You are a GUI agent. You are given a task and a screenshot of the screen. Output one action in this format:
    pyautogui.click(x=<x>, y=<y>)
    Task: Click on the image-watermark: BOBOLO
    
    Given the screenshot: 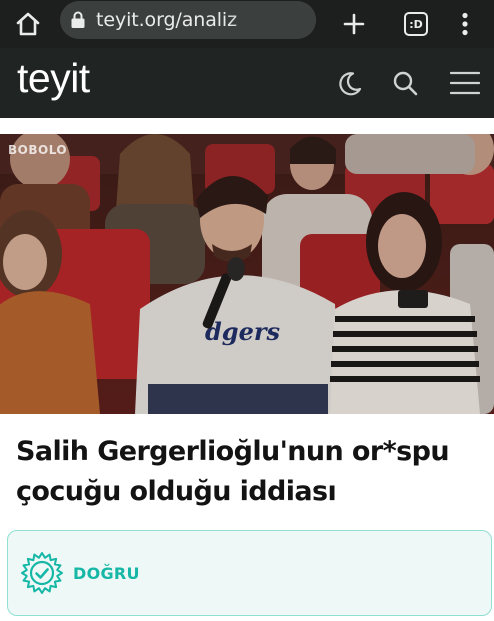 What is the action you would take?
    pyautogui.click(x=38, y=150)
    